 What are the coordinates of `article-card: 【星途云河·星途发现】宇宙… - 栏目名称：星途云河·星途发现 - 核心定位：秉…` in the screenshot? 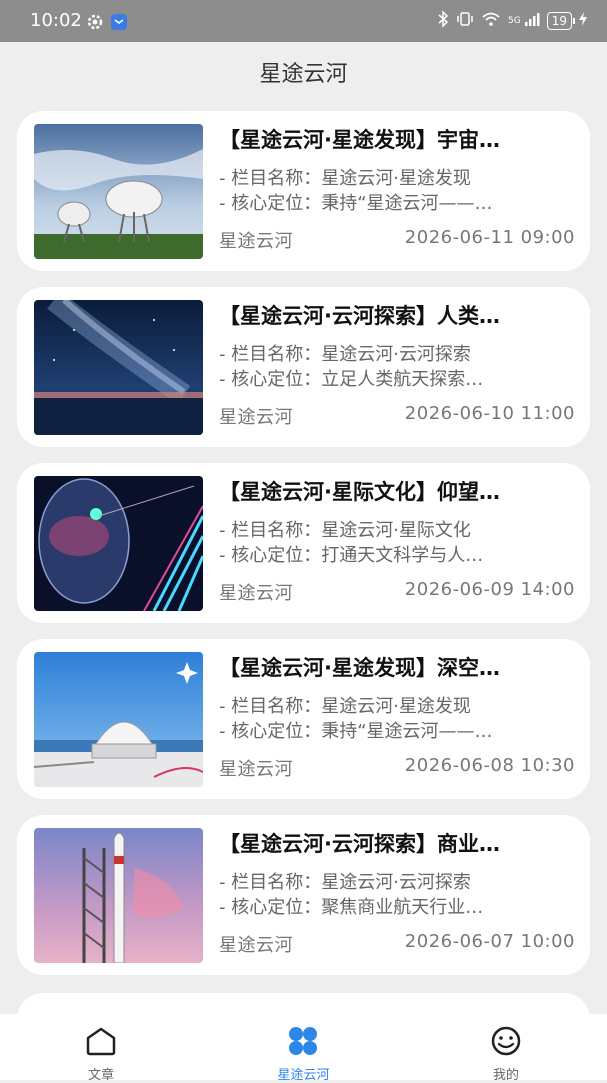 It's located at (303, 191).